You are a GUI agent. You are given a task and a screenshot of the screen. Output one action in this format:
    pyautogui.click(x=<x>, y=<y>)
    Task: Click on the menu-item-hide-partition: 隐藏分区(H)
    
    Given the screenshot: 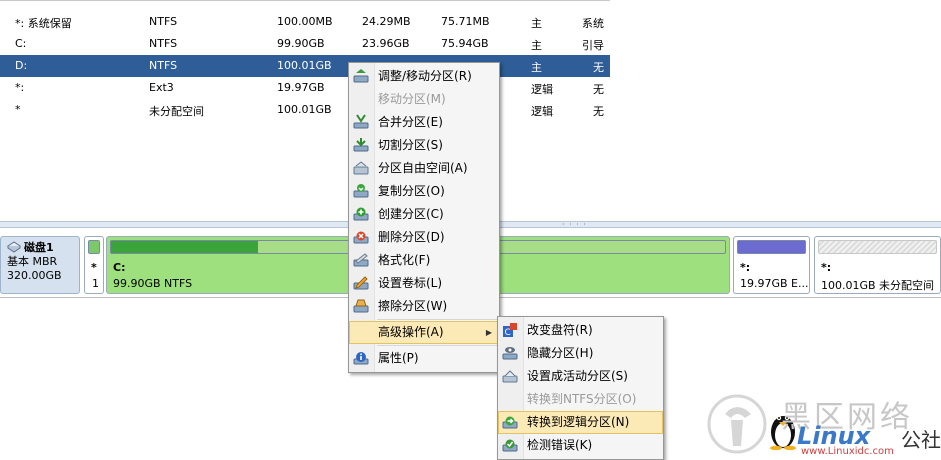 What is the action you would take?
    pyautogui.click(x=580, y=353)
    